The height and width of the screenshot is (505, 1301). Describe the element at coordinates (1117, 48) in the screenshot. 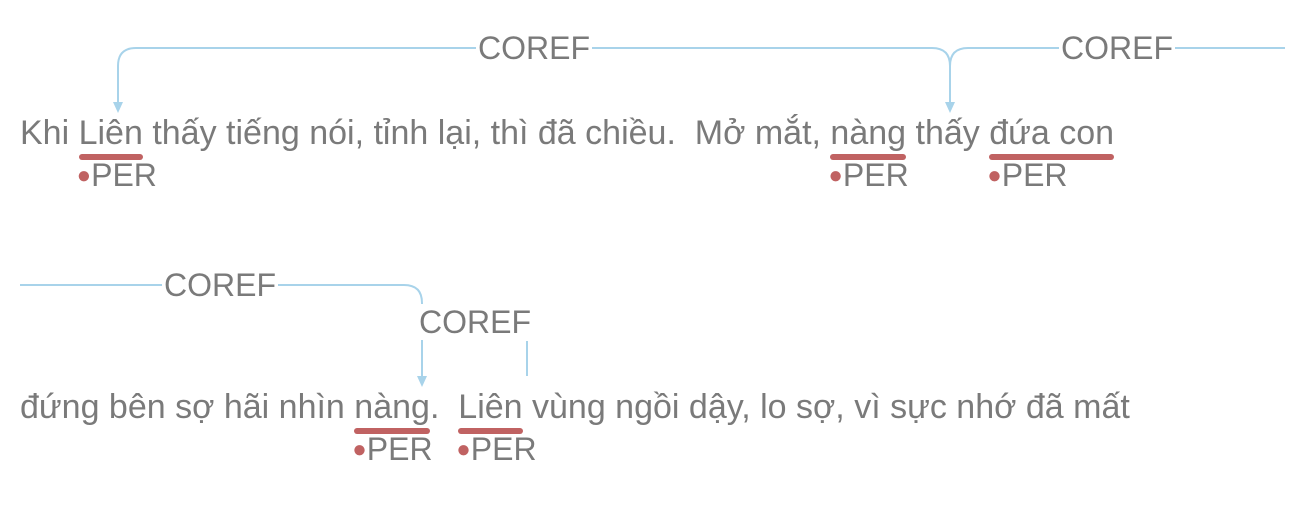

I see `coref-label-2: COREF` at that location.